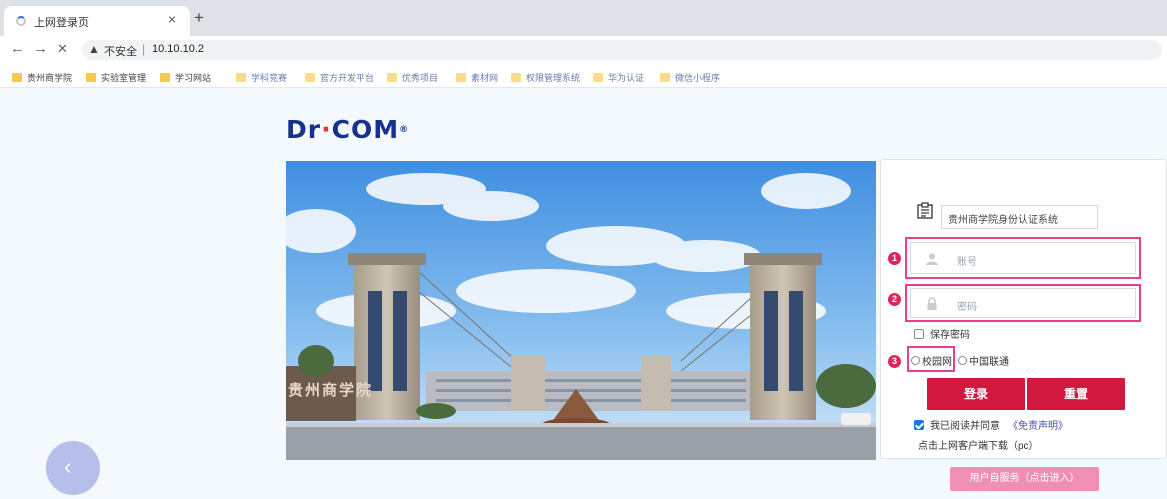 The image size is (1167, 499). What do you see at coordinates (925, 210) in the screenshot?
I see `id-card-icon` at bounding box center [925, 210].